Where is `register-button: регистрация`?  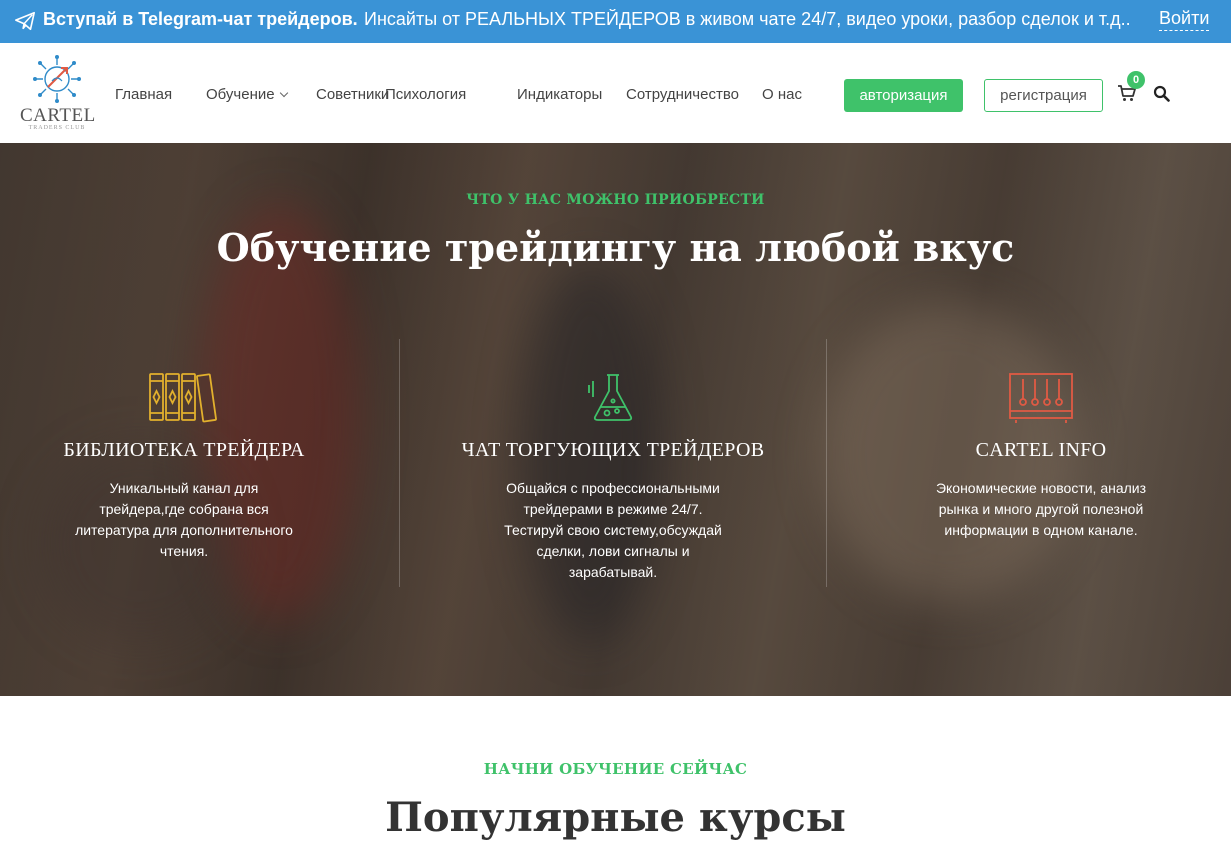 register-button: регистрация is located at coordinates (1043, 95).